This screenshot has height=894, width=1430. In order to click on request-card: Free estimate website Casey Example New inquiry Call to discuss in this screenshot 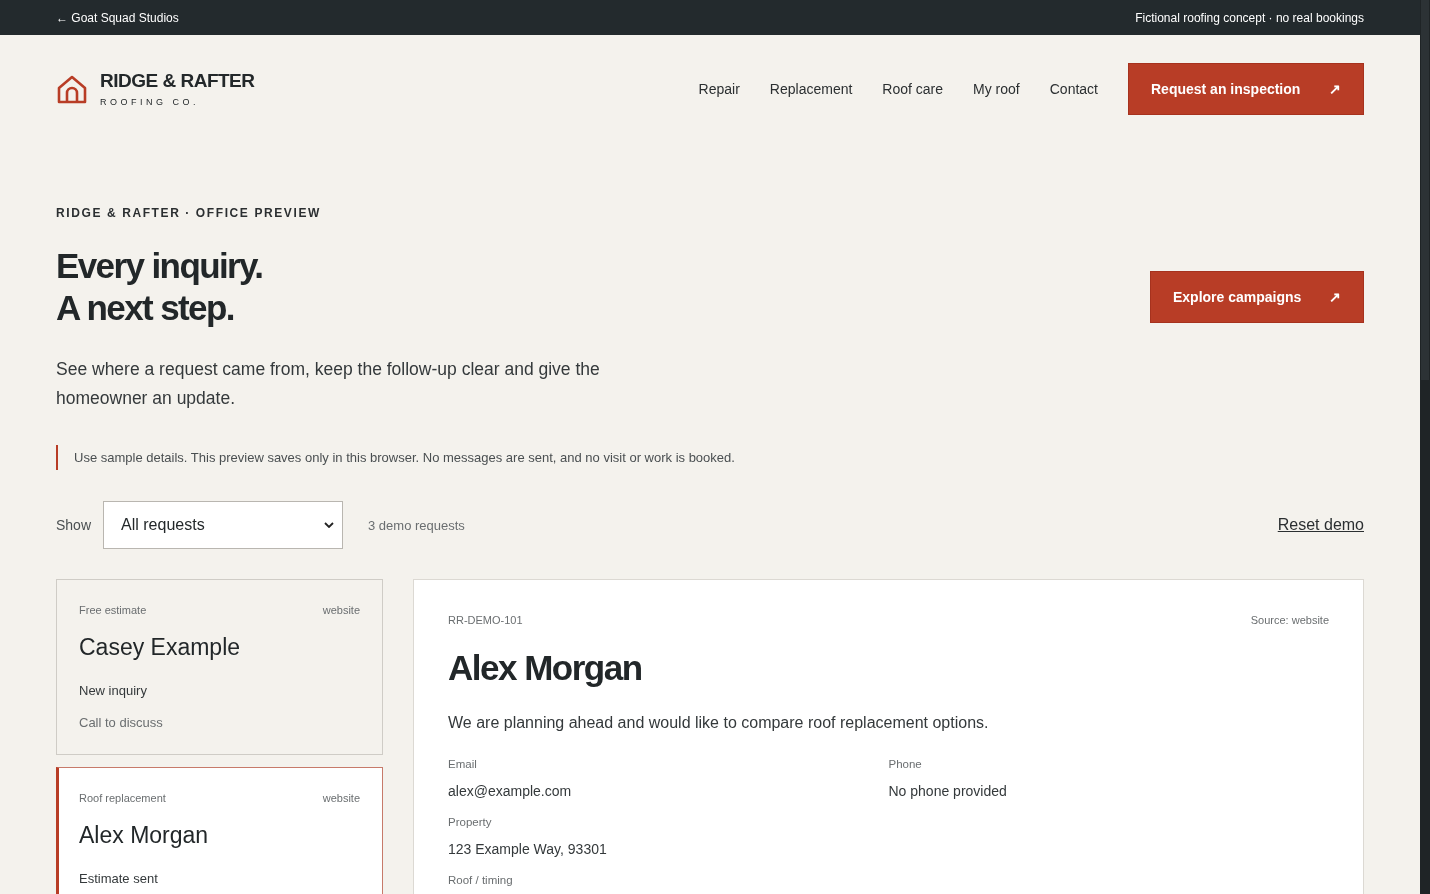, I will do `click(219, 667)`.